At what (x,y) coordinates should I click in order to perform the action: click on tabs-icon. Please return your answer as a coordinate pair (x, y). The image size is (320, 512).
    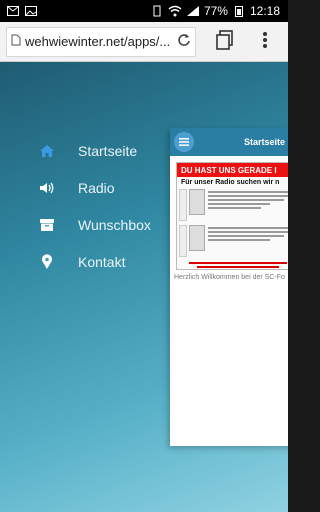
    Looking at the image, I should click on (225, 41).